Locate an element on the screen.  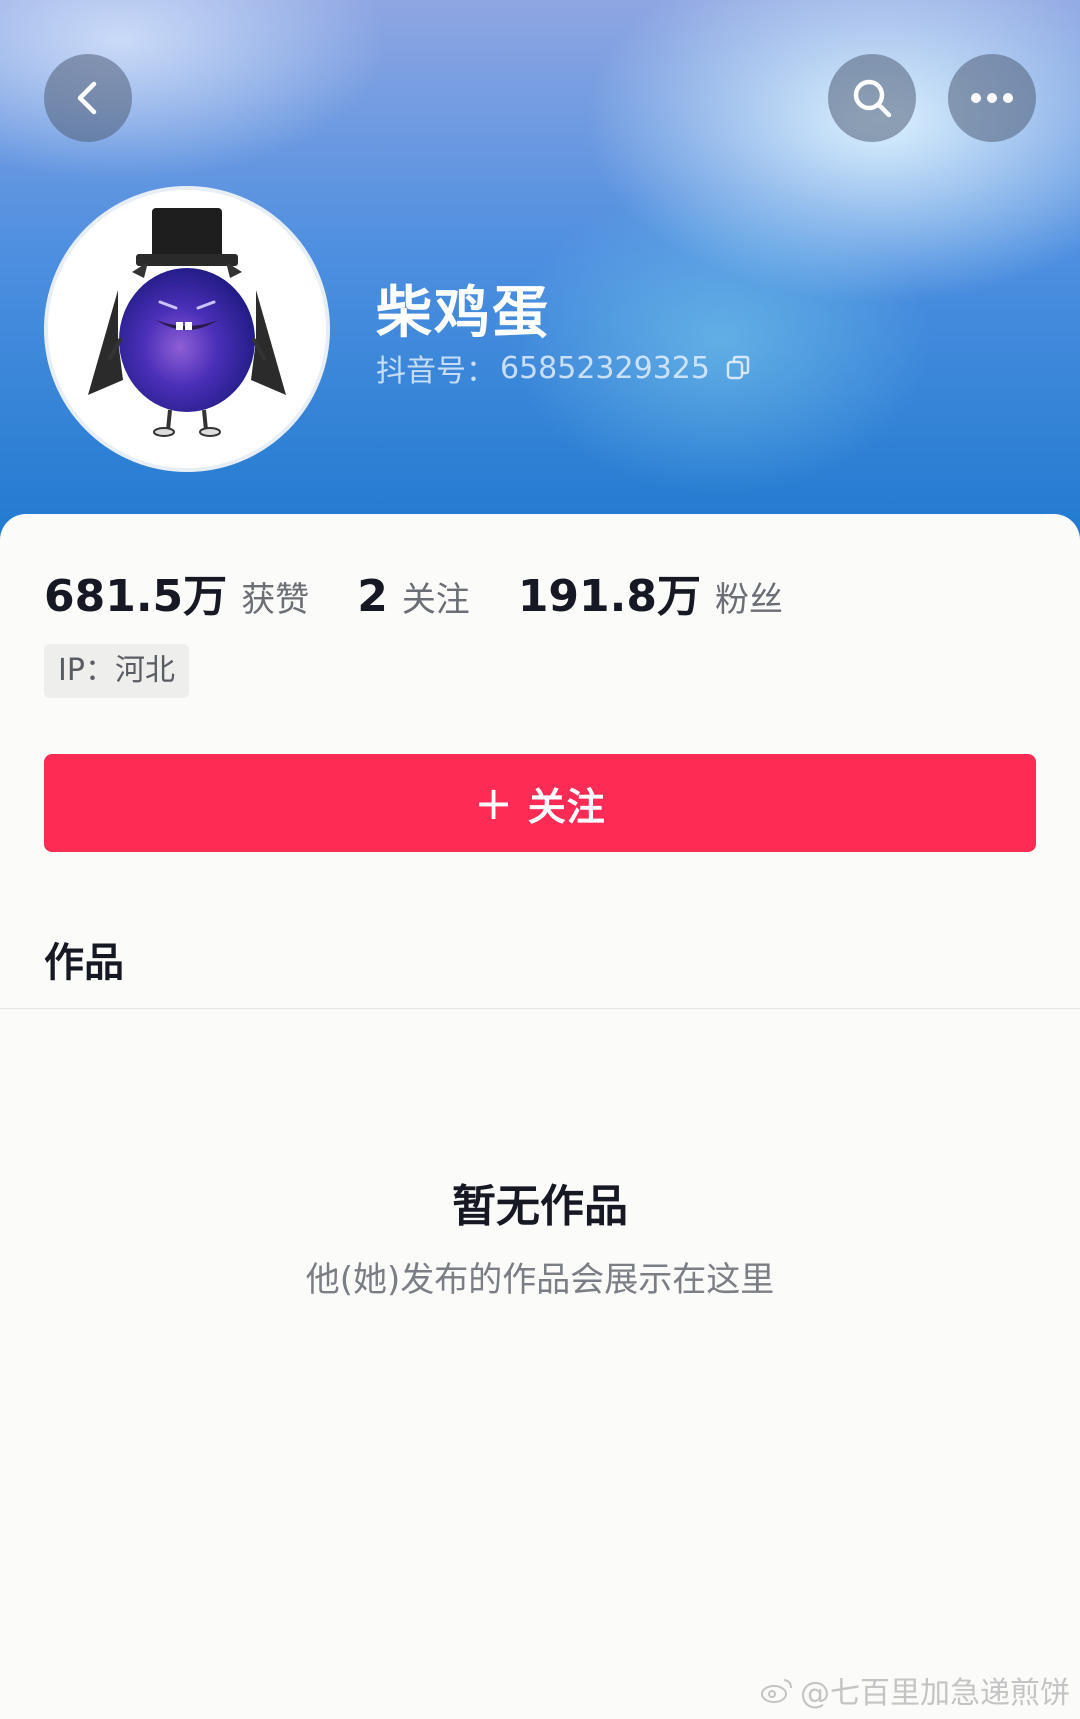
ellipsis-icon is located at coordinates (992, 98).